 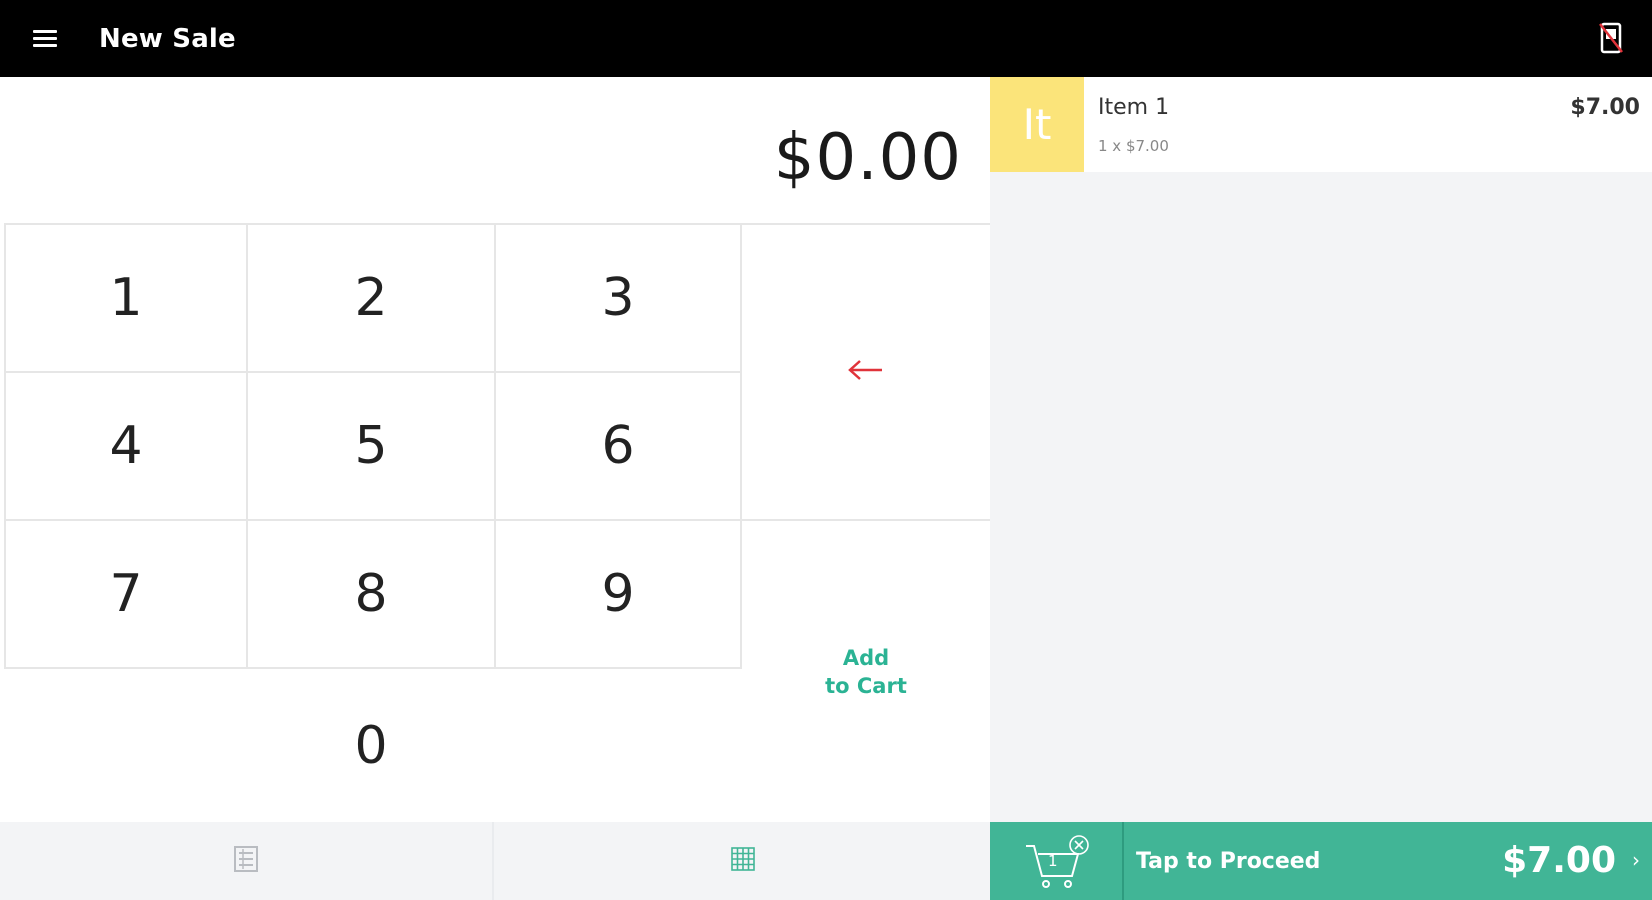 What do you see at coordinates (866, 657) in the screenshot?
I see `add-to-cart-label-line1: Add` at bounding box center [866, 657].